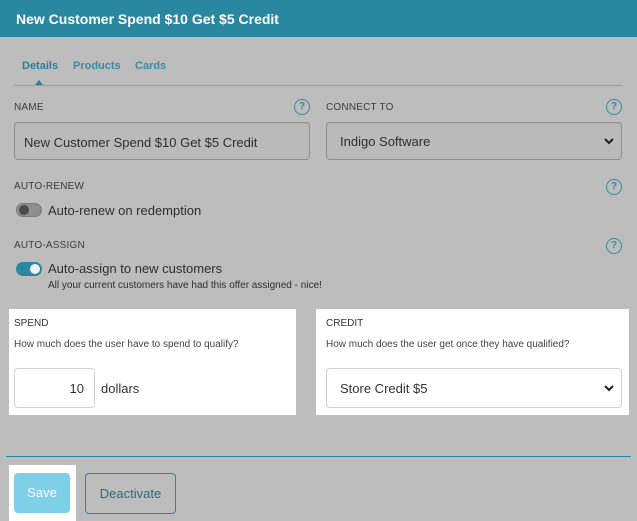  What do you see at coordinates (39, 82) in the screenshot?
I see `active-tab-indicator` at bounding box center [39, 82].